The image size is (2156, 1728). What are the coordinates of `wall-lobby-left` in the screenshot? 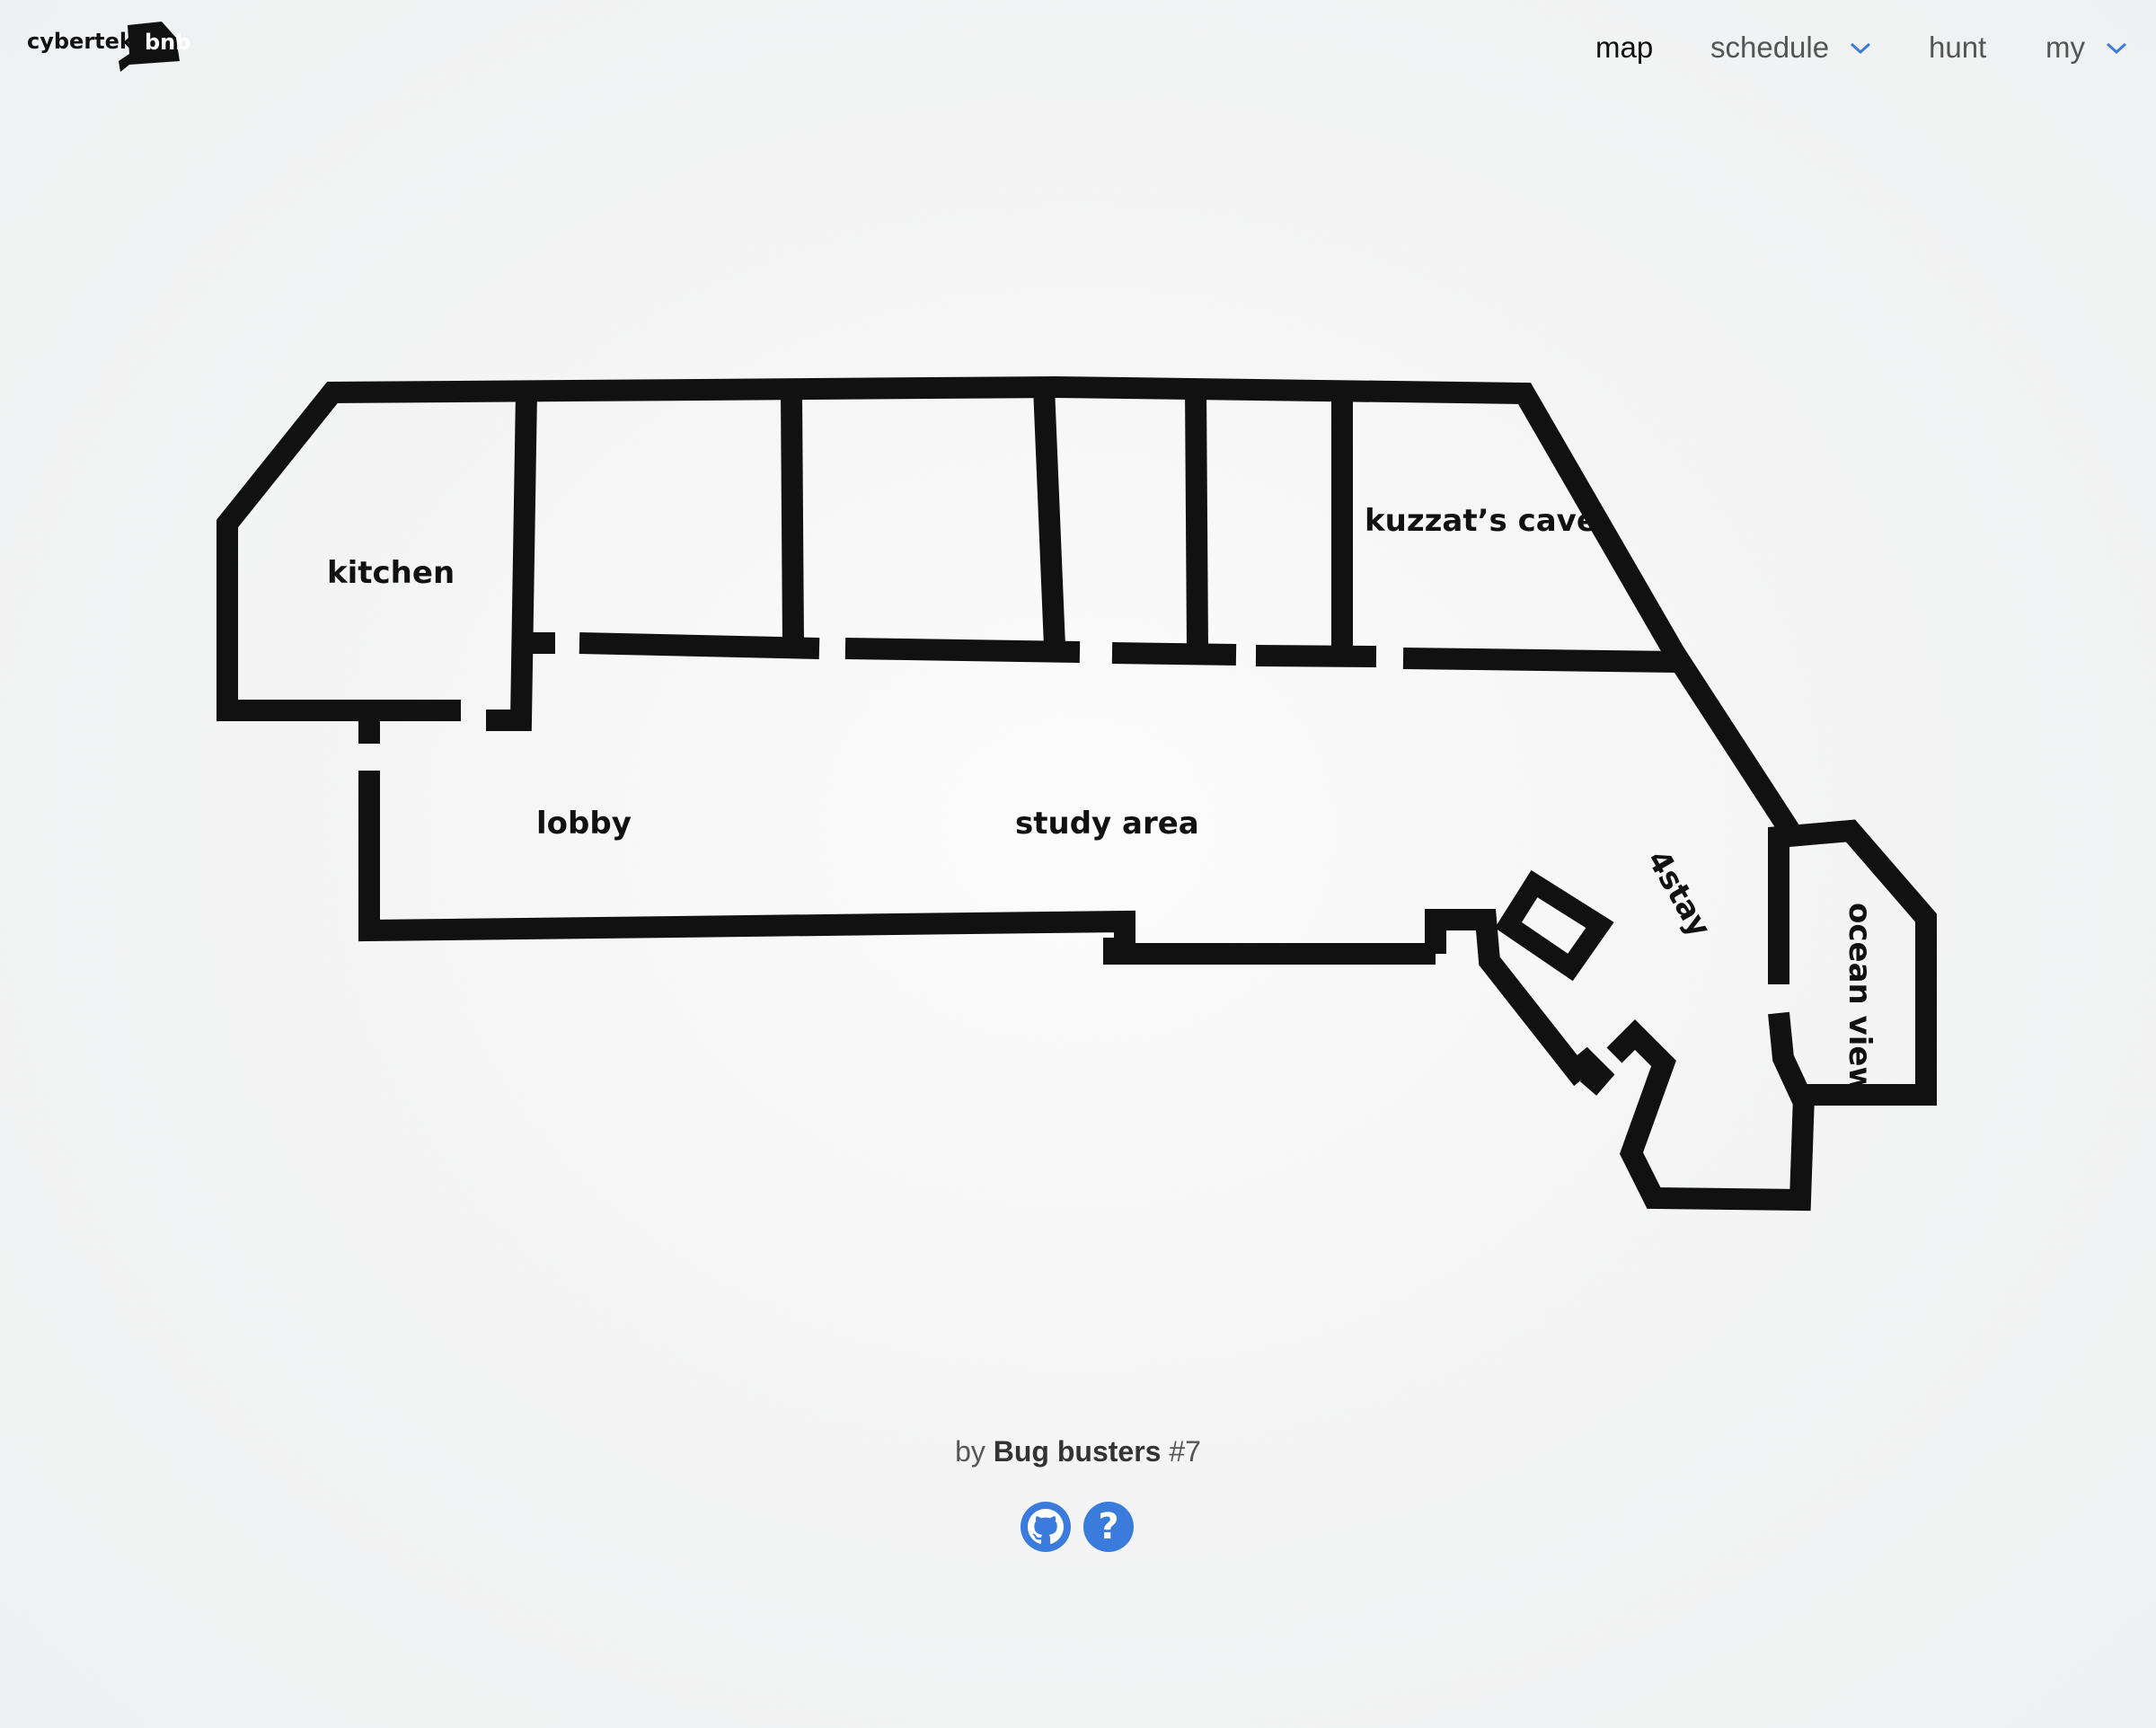 It's located at (897, 868).